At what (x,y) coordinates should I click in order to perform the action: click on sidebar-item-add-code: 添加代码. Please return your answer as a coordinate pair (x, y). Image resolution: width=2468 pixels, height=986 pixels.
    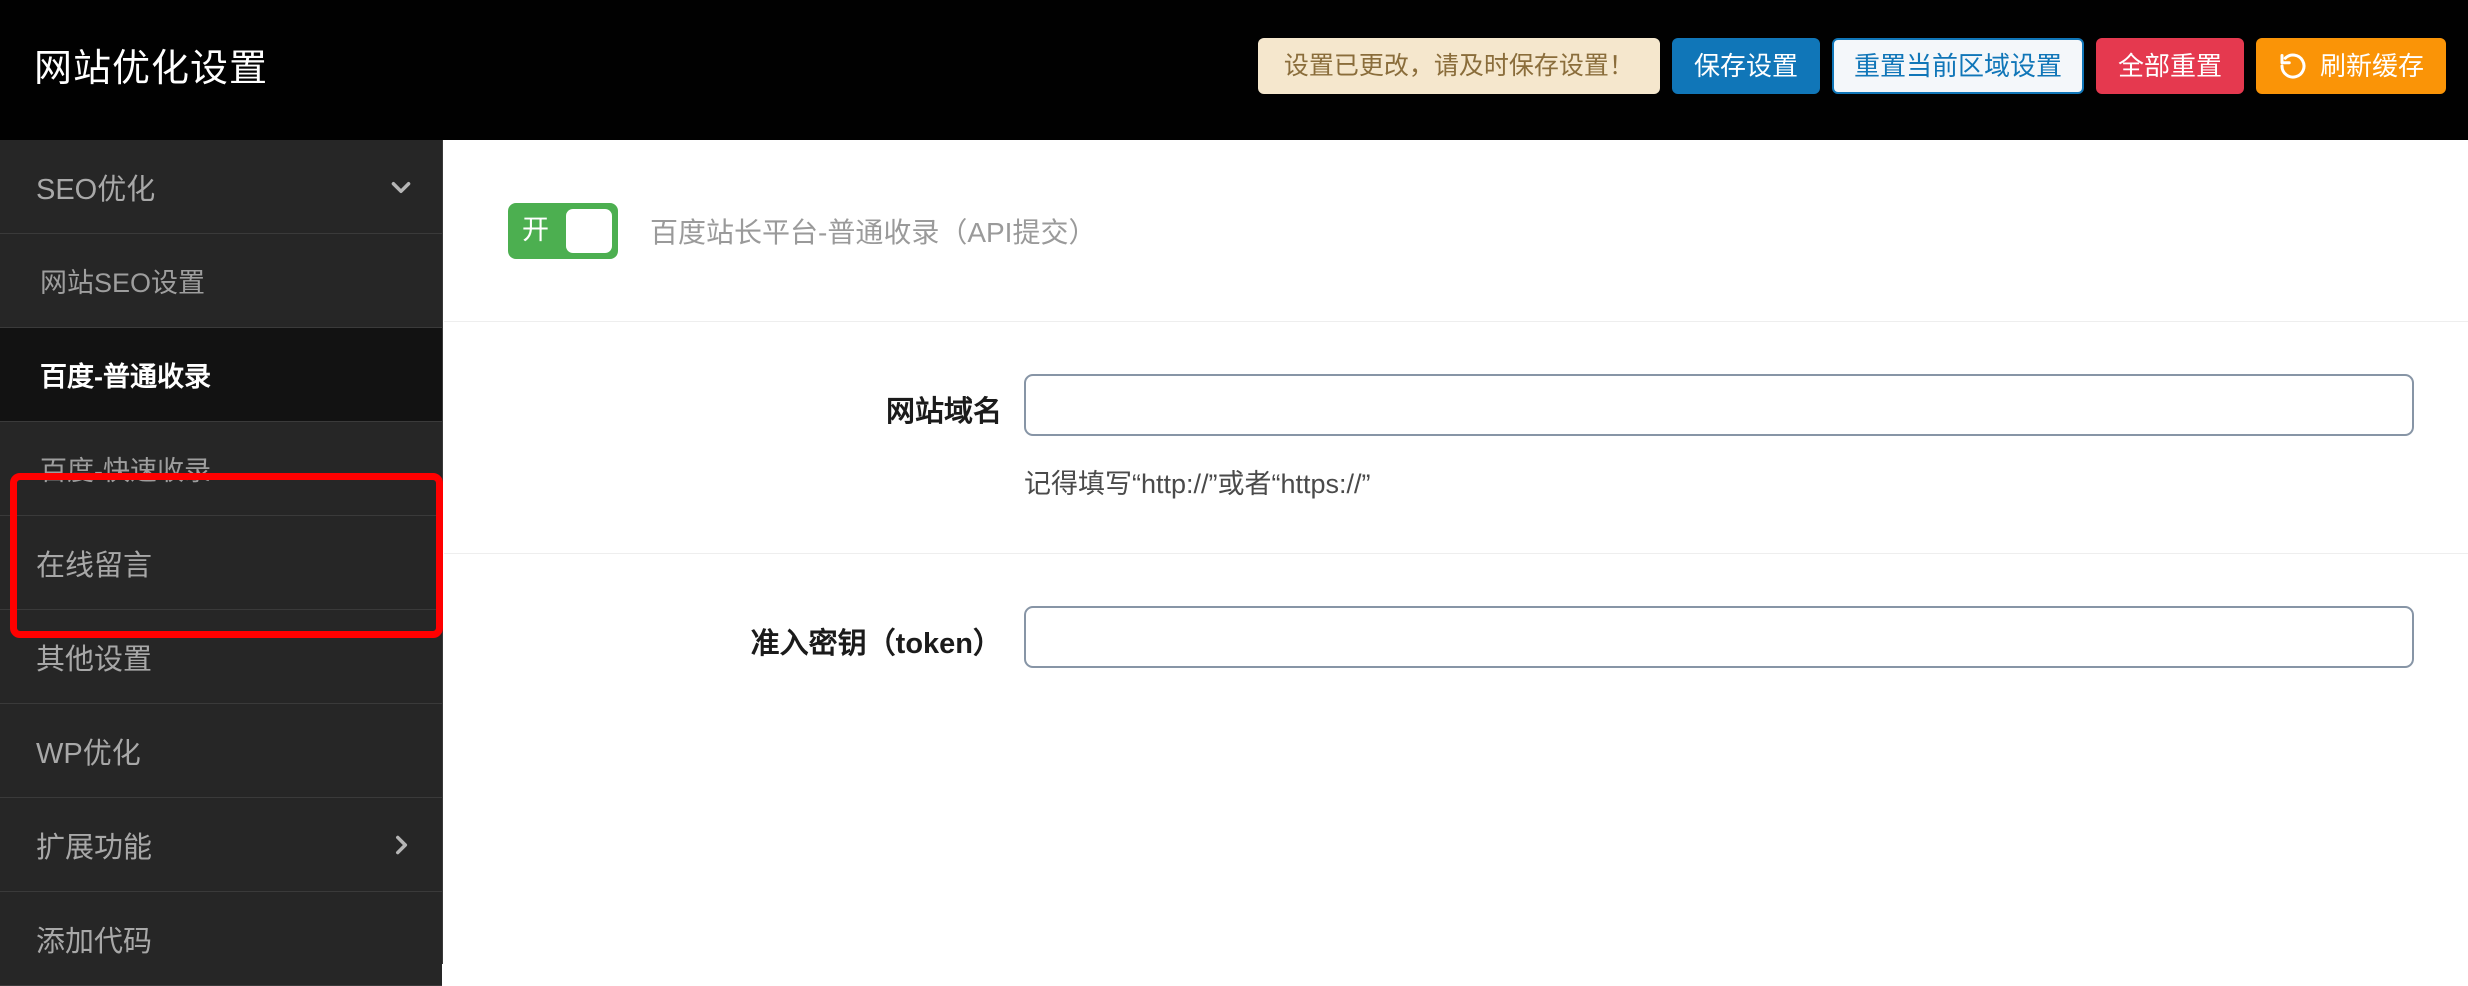
    Looking at the image, I should click on (221, 939).